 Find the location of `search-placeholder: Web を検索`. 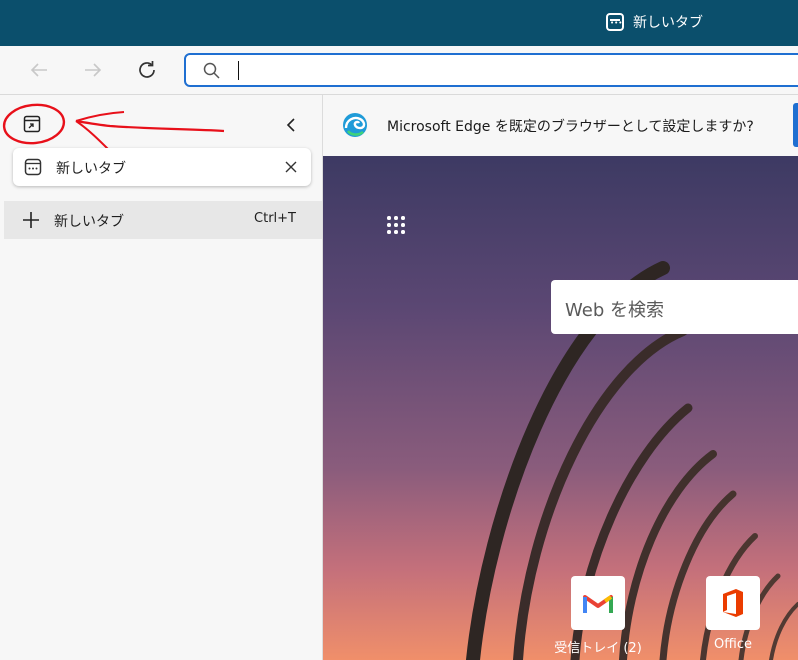

search-placeholder: Web を検索 is located at coordinates (614, 310).